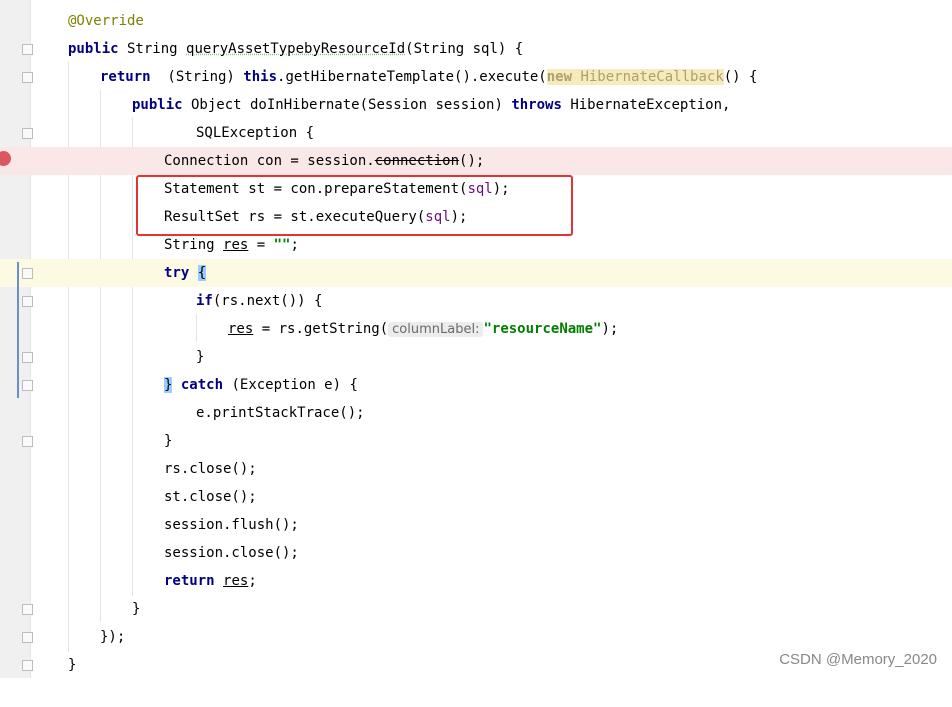 The height and width of the screenshot is (707, 952). I want to click on catch-block-start: } catch (Exception e) {, so click(261, 385).